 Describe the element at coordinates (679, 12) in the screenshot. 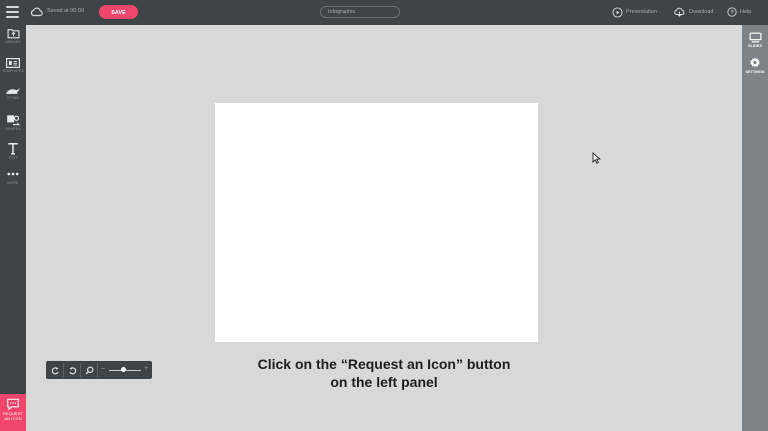

I see `cloud-download-icon` at that location.